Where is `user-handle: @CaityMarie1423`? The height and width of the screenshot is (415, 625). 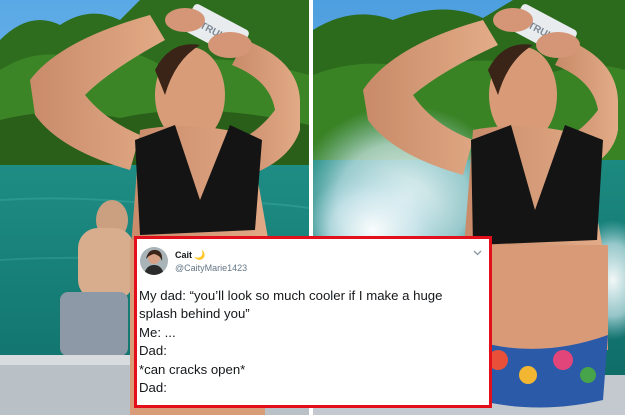 user-handle: @CaityMarie1423 is located at coordinates (211, 268).